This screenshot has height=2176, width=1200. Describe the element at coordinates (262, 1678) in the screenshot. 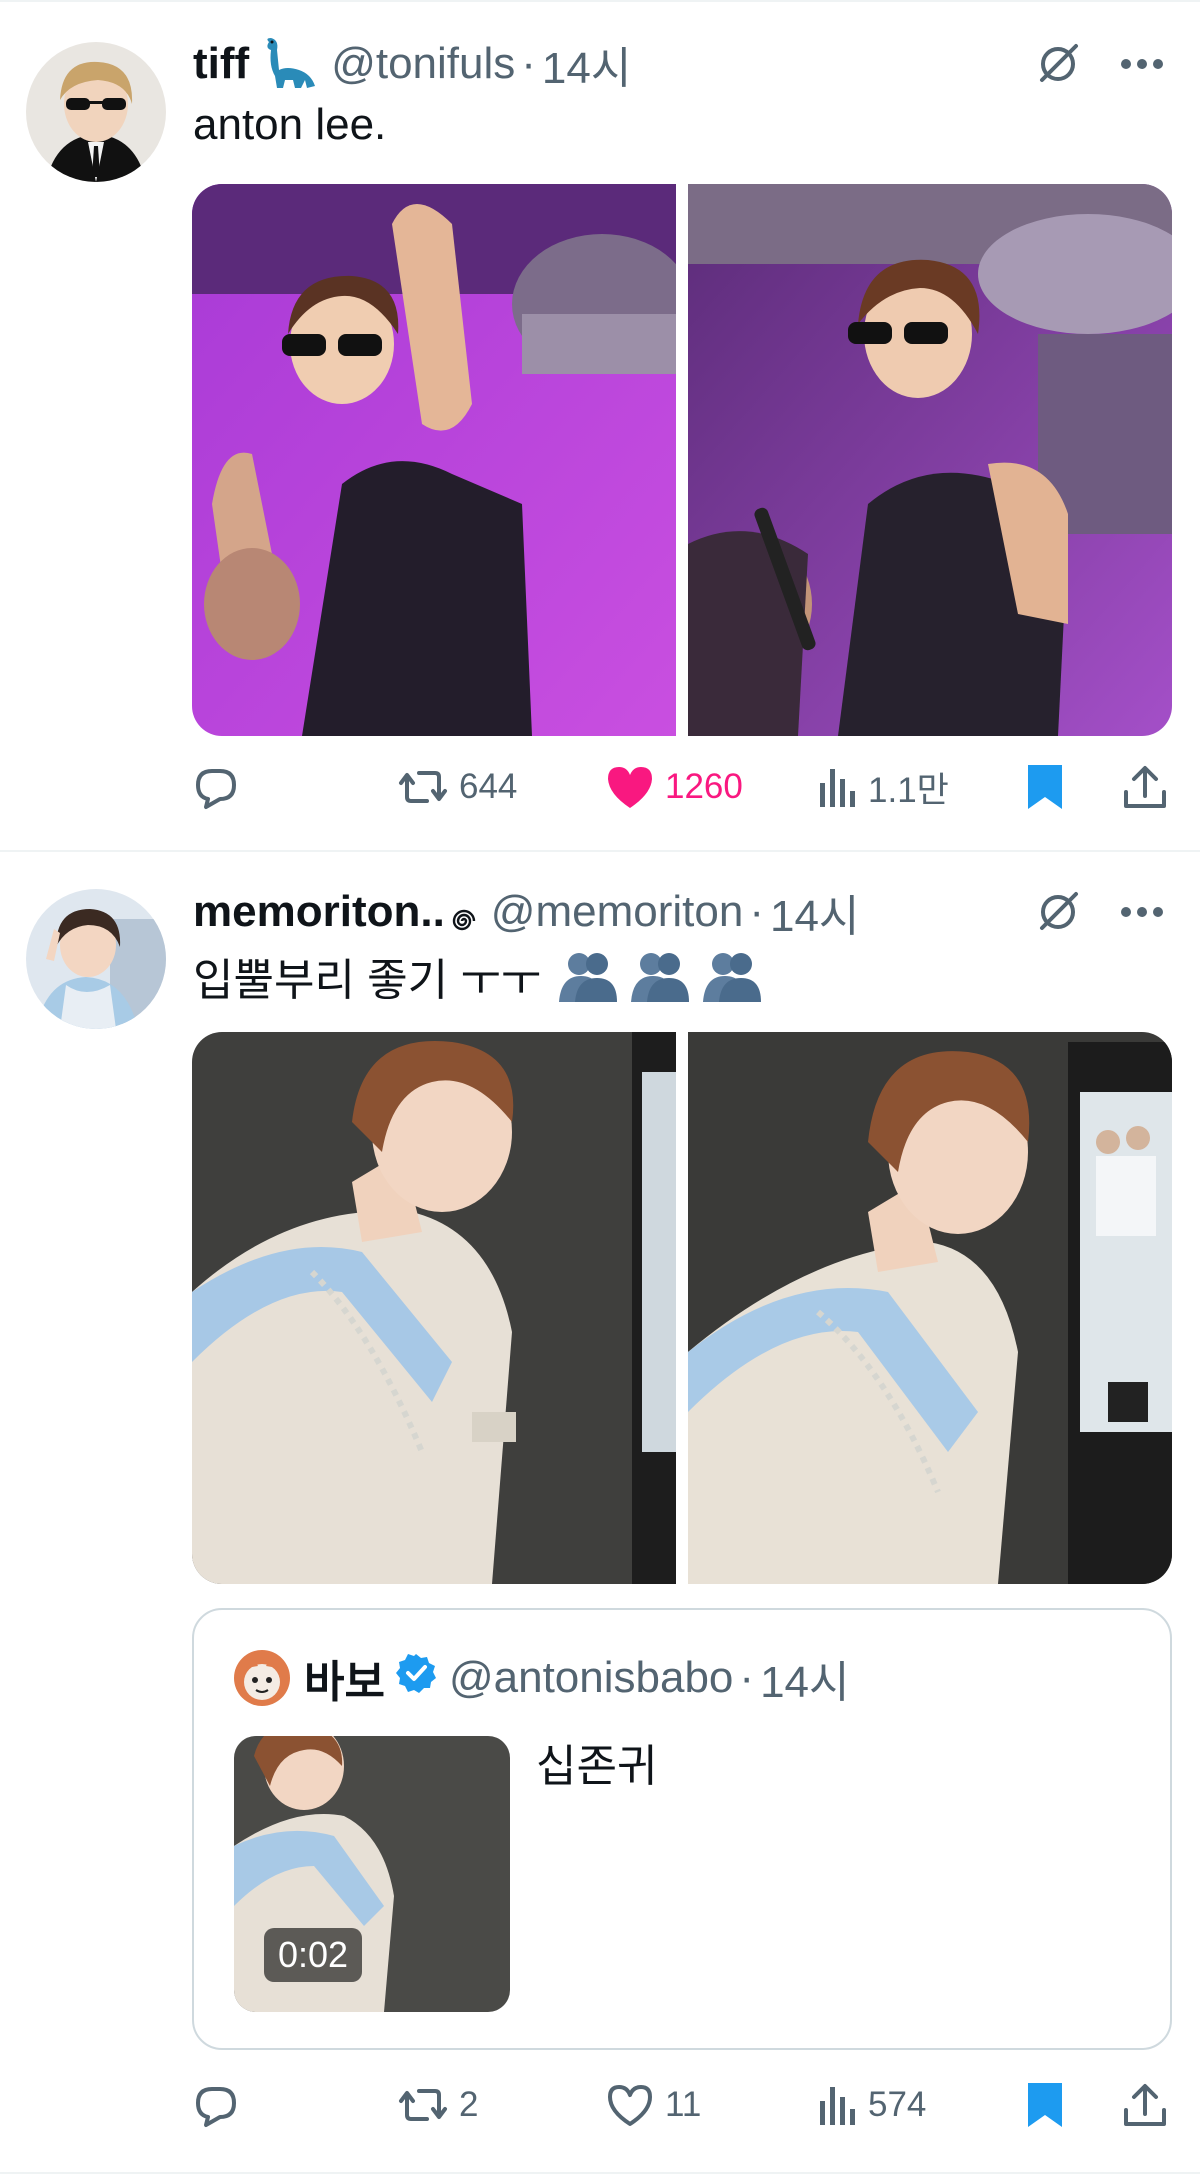

I see `quote-avatar` at that location.